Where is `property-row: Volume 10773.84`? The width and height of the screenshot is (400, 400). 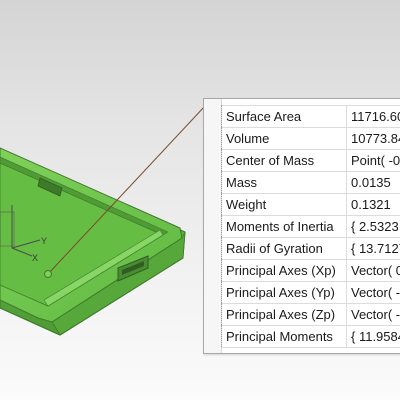 property-row: Volume 10773.84 is located at coordinates (311, 138).